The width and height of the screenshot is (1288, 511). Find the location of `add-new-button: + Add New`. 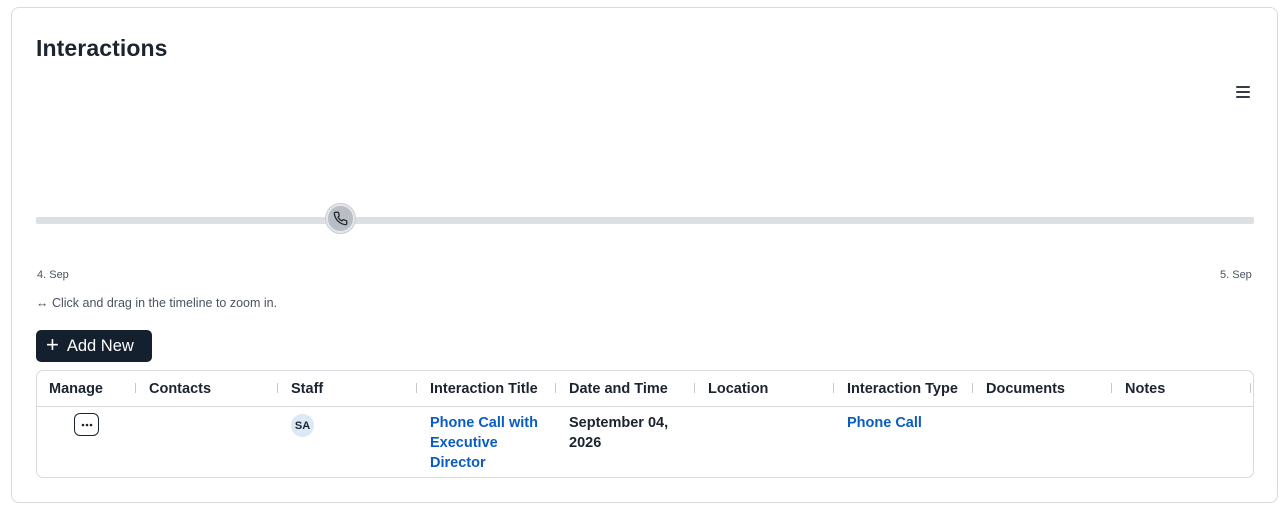

add-new-button: + Add New is located at coordinates (94, 346).